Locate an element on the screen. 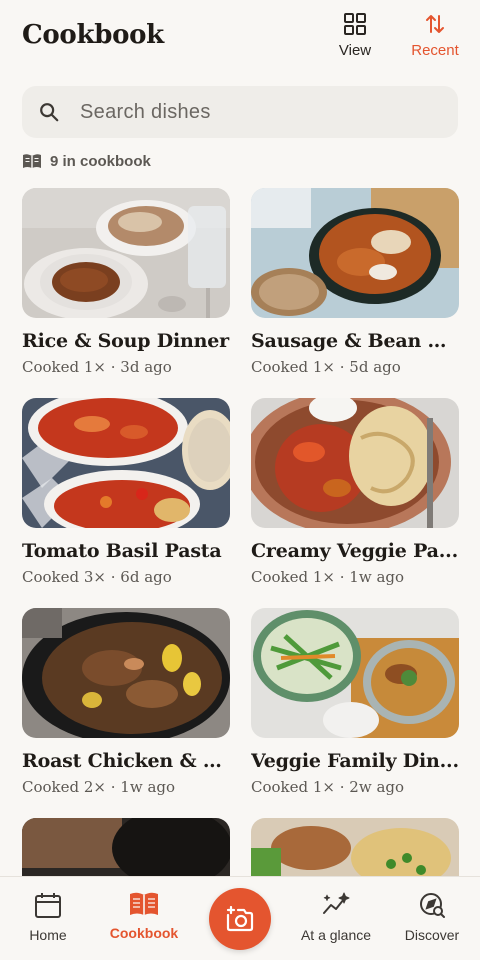  recipe-meta: Cooked 1× · 5d ago is located at coordinates (326, 367).